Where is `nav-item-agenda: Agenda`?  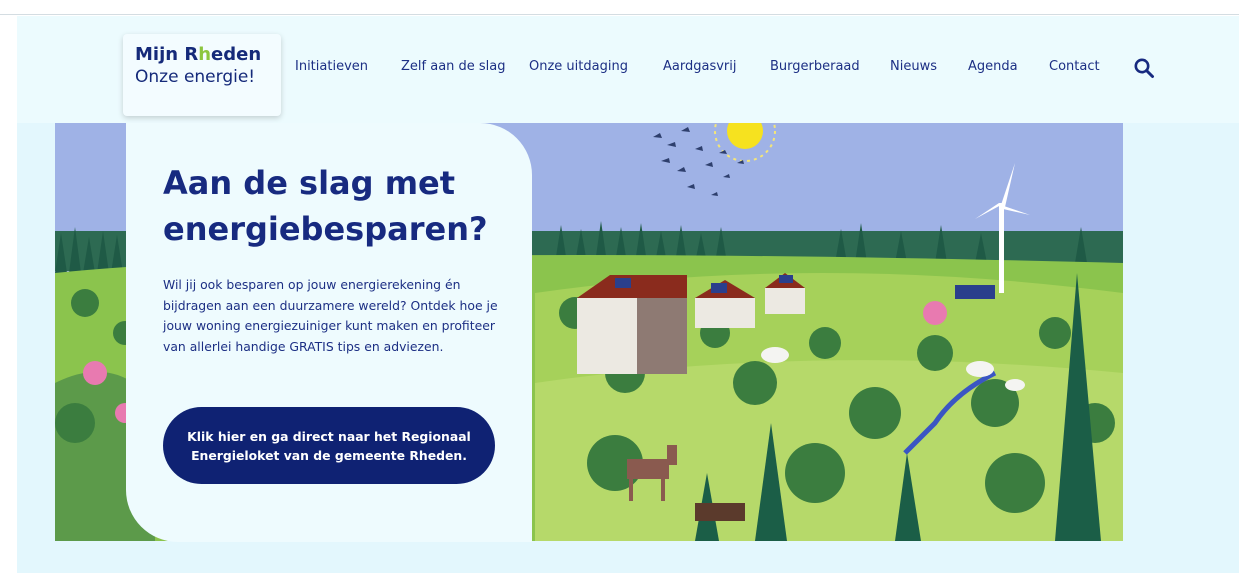
nav-item-agenda: Agenda is located at coordinates (993, 66).